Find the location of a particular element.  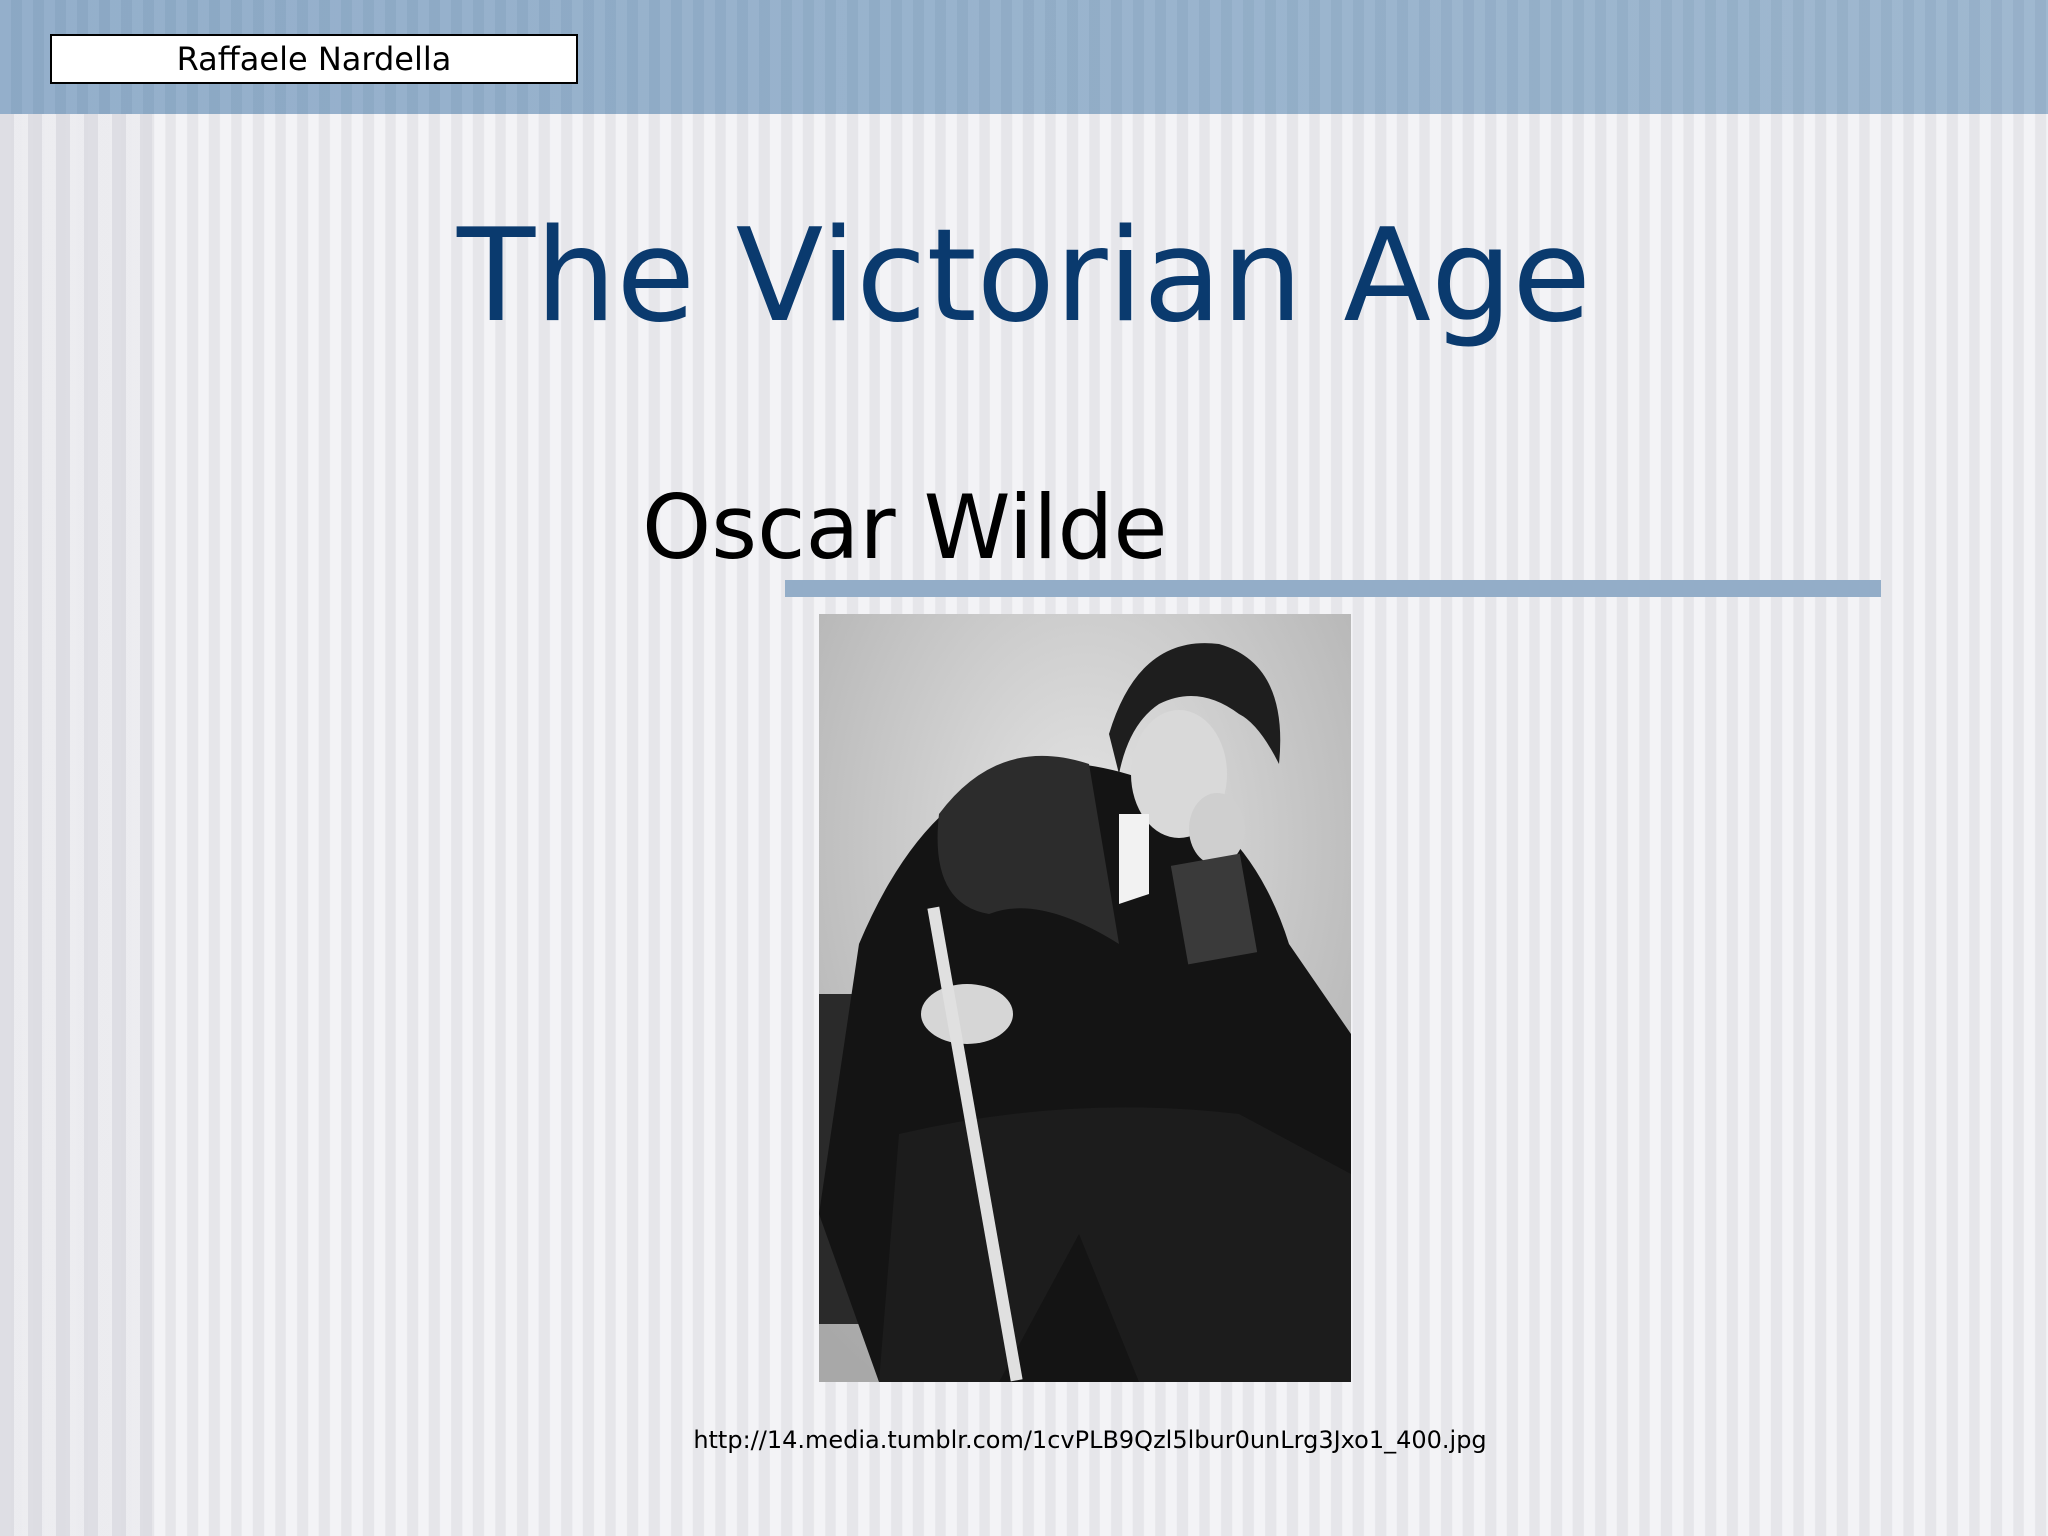

author-label: Raffaele Nardella is located at coordinates (314, 59).